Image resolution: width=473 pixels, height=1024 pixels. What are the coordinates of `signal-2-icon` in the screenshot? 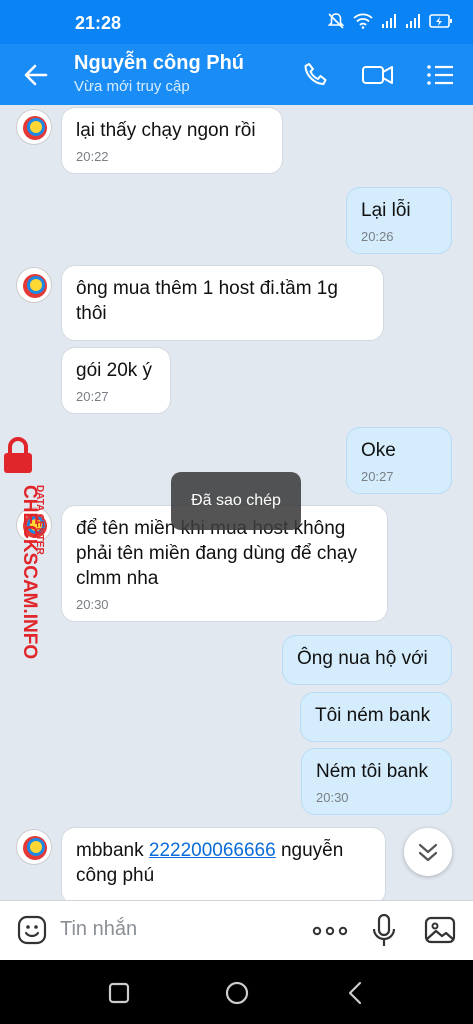 It's located at (413, 23).